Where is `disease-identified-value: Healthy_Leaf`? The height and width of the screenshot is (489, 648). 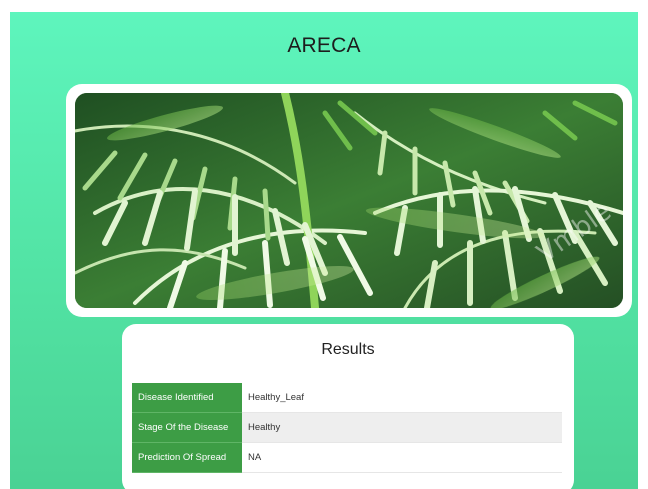 disease-identified-value: Healthy_Leaf is located at coordinates (402, 398).